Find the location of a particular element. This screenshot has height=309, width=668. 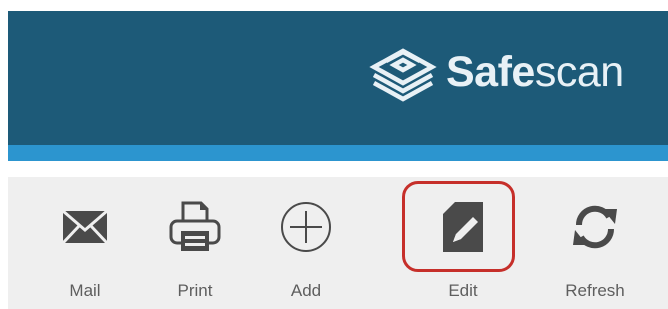

print-button: Print is located at coordinates (195, 243).